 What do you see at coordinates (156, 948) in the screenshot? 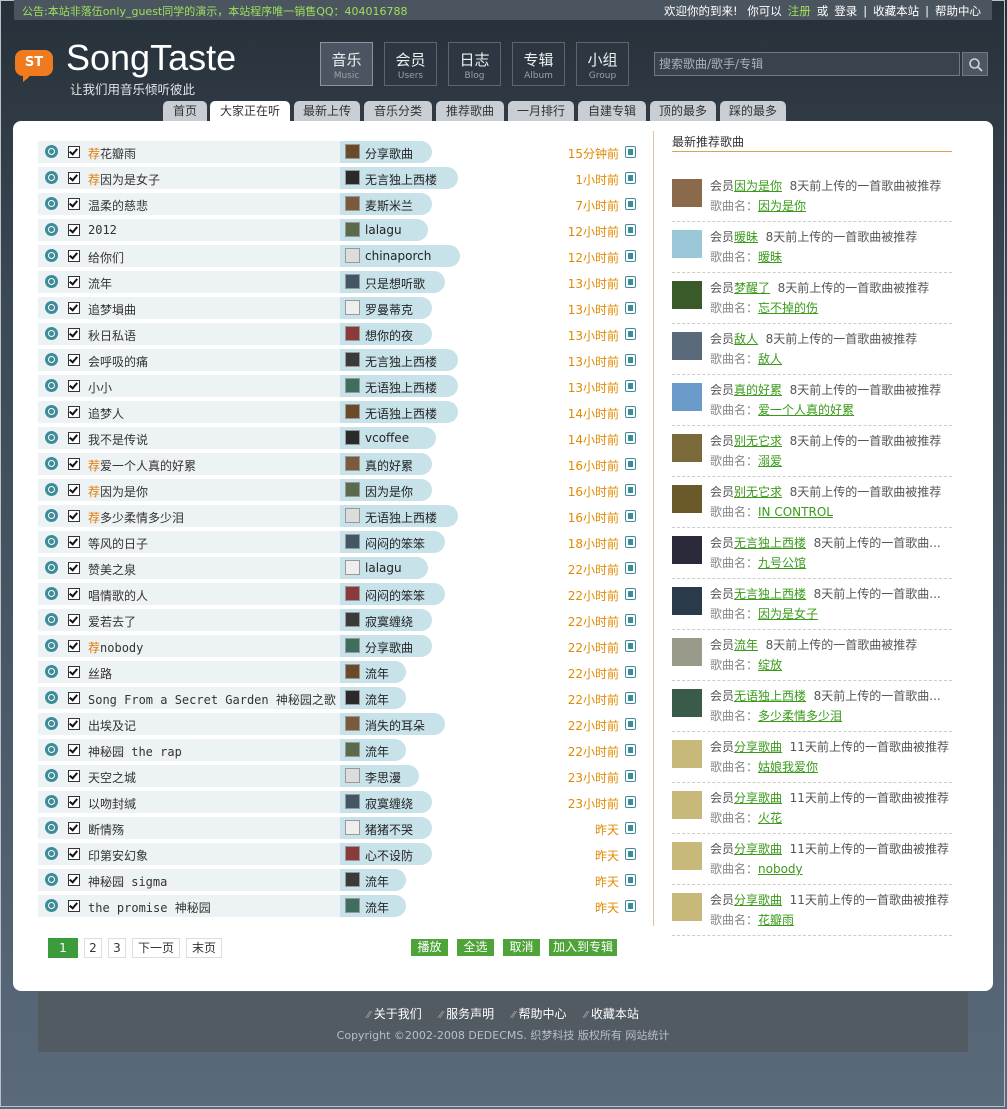
I see `next-page: 下一页` at bounding box center [156, 948].